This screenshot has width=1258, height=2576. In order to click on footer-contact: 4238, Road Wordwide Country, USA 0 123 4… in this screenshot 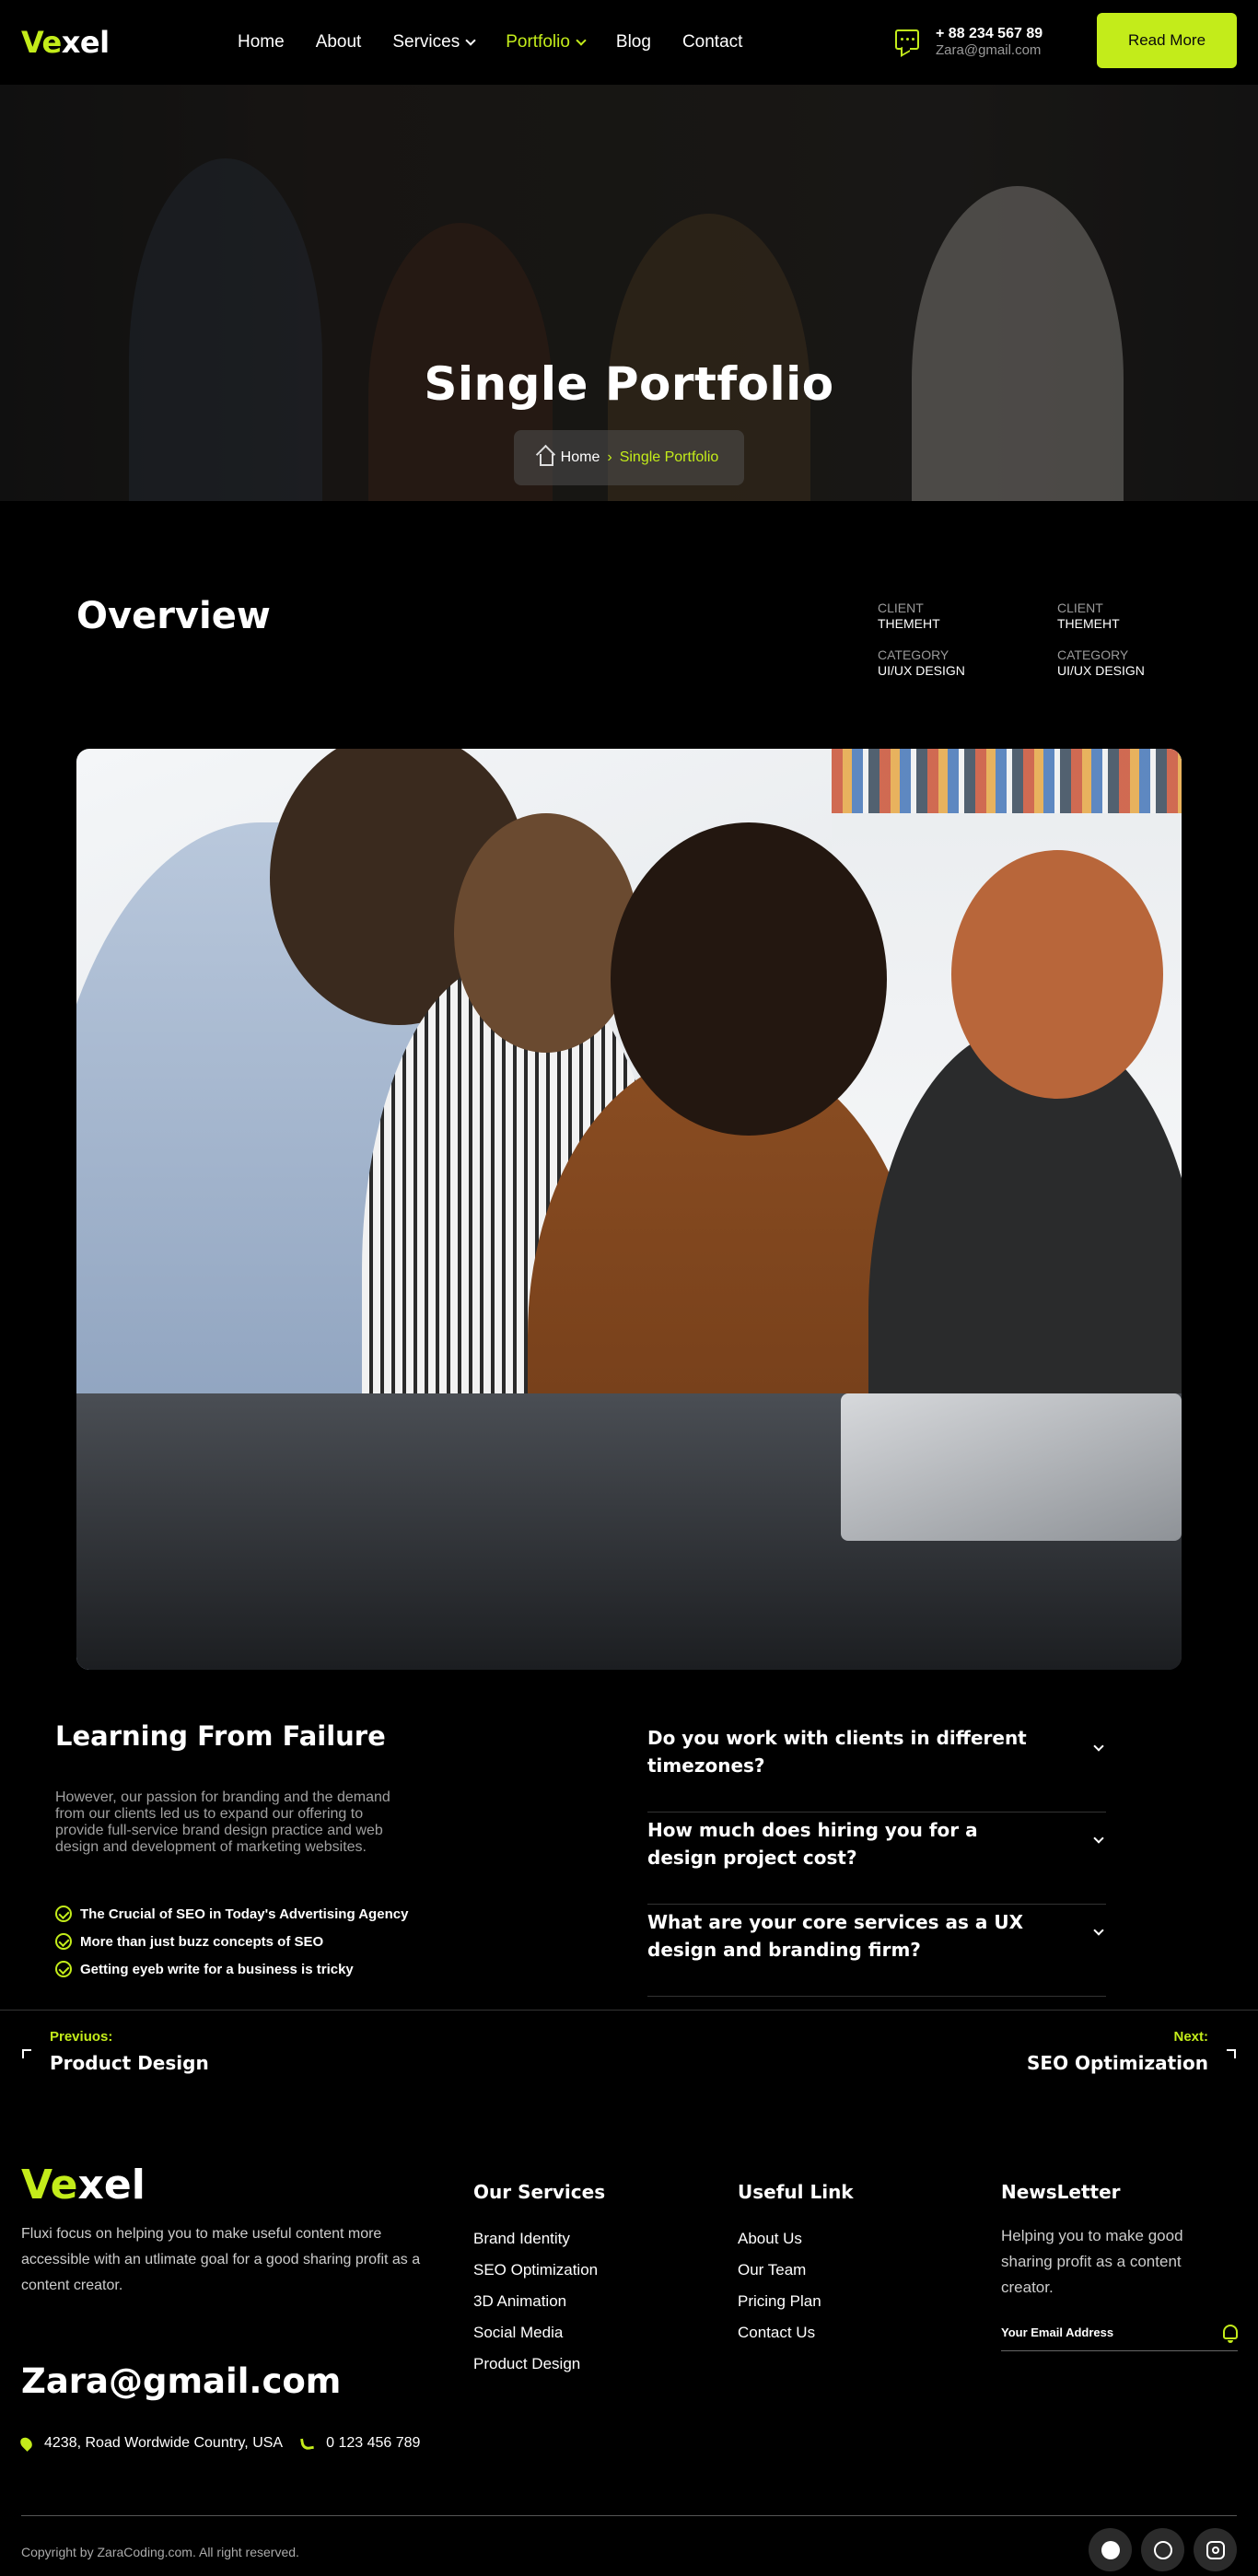, I will do `click(219, 2443)`.